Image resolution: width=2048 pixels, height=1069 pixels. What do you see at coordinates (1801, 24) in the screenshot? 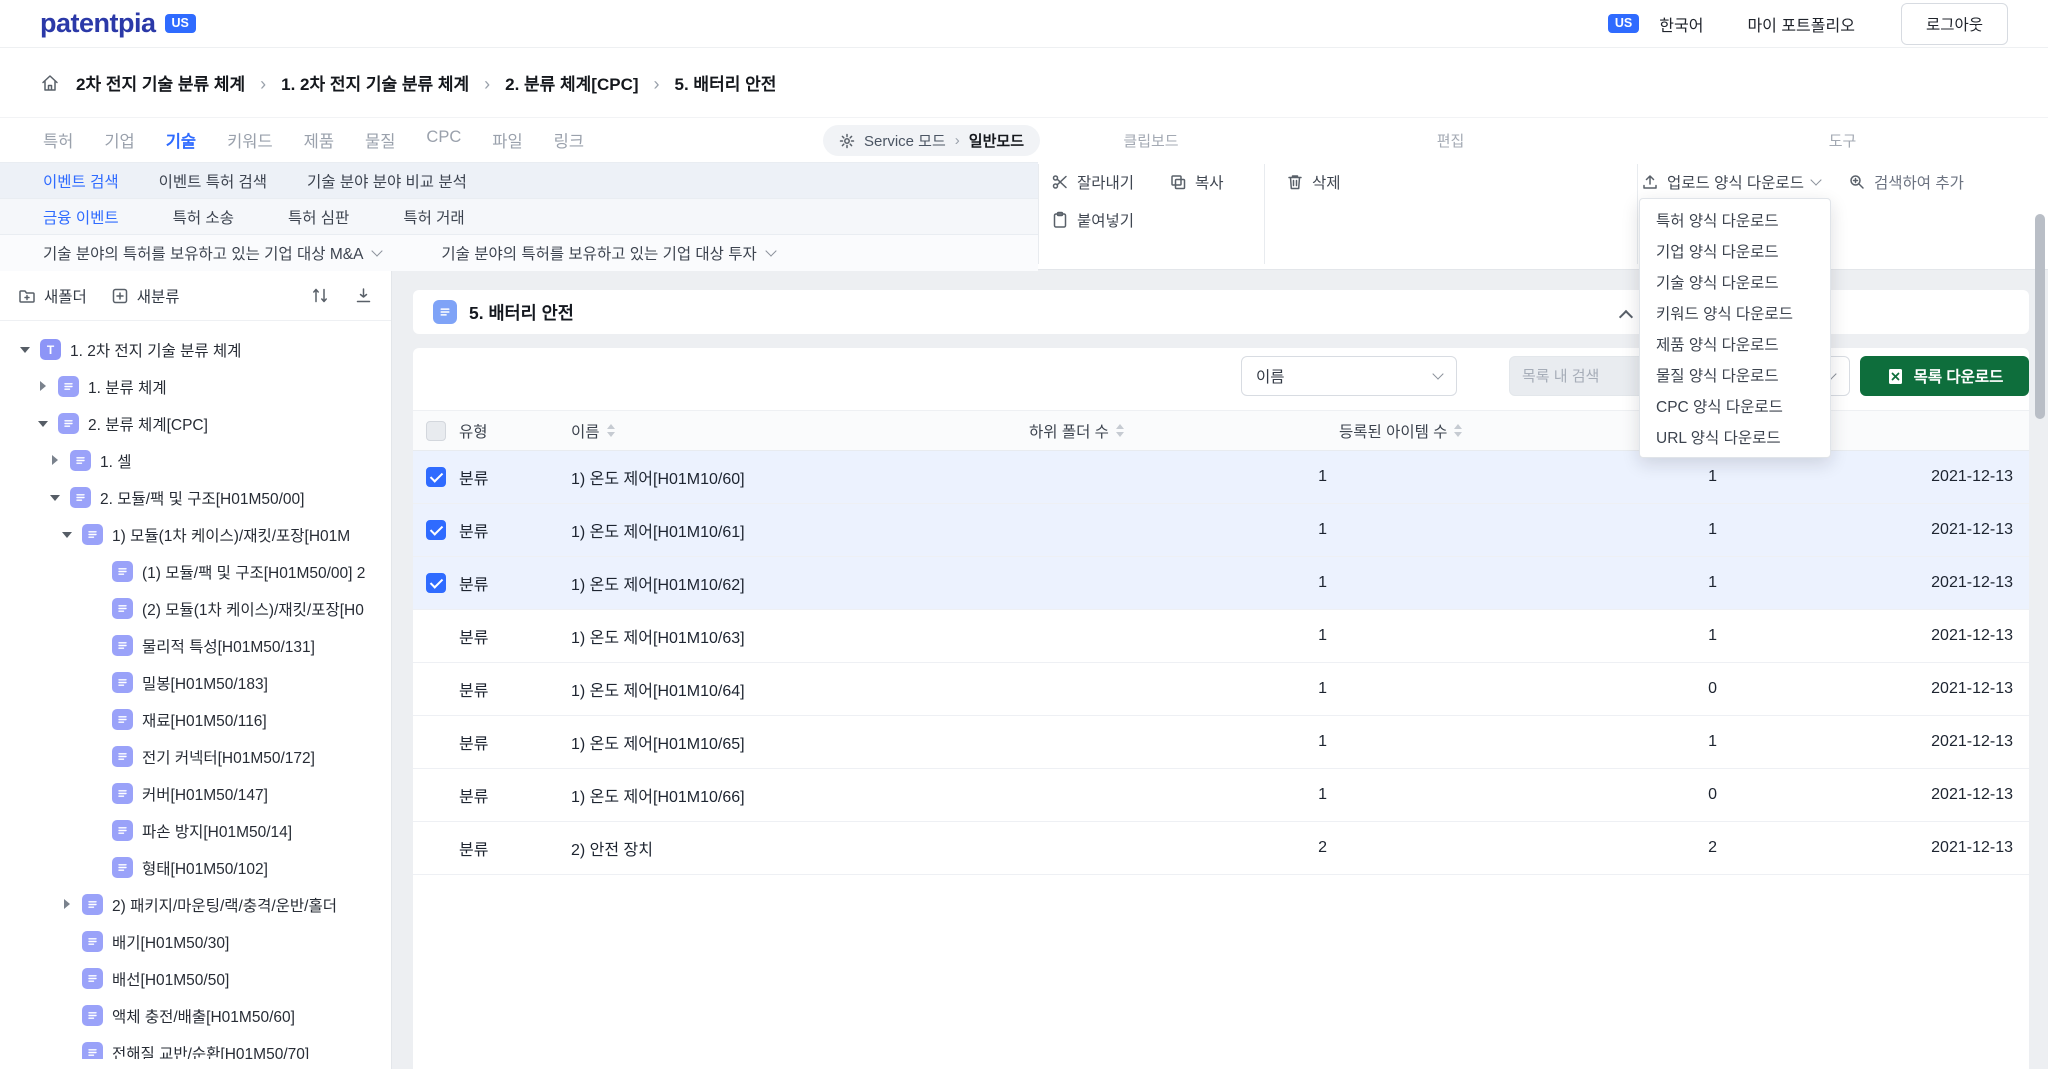
I see `my-portfolio-link: 마이 포트폴리오` at bounding box center [1801, 24].